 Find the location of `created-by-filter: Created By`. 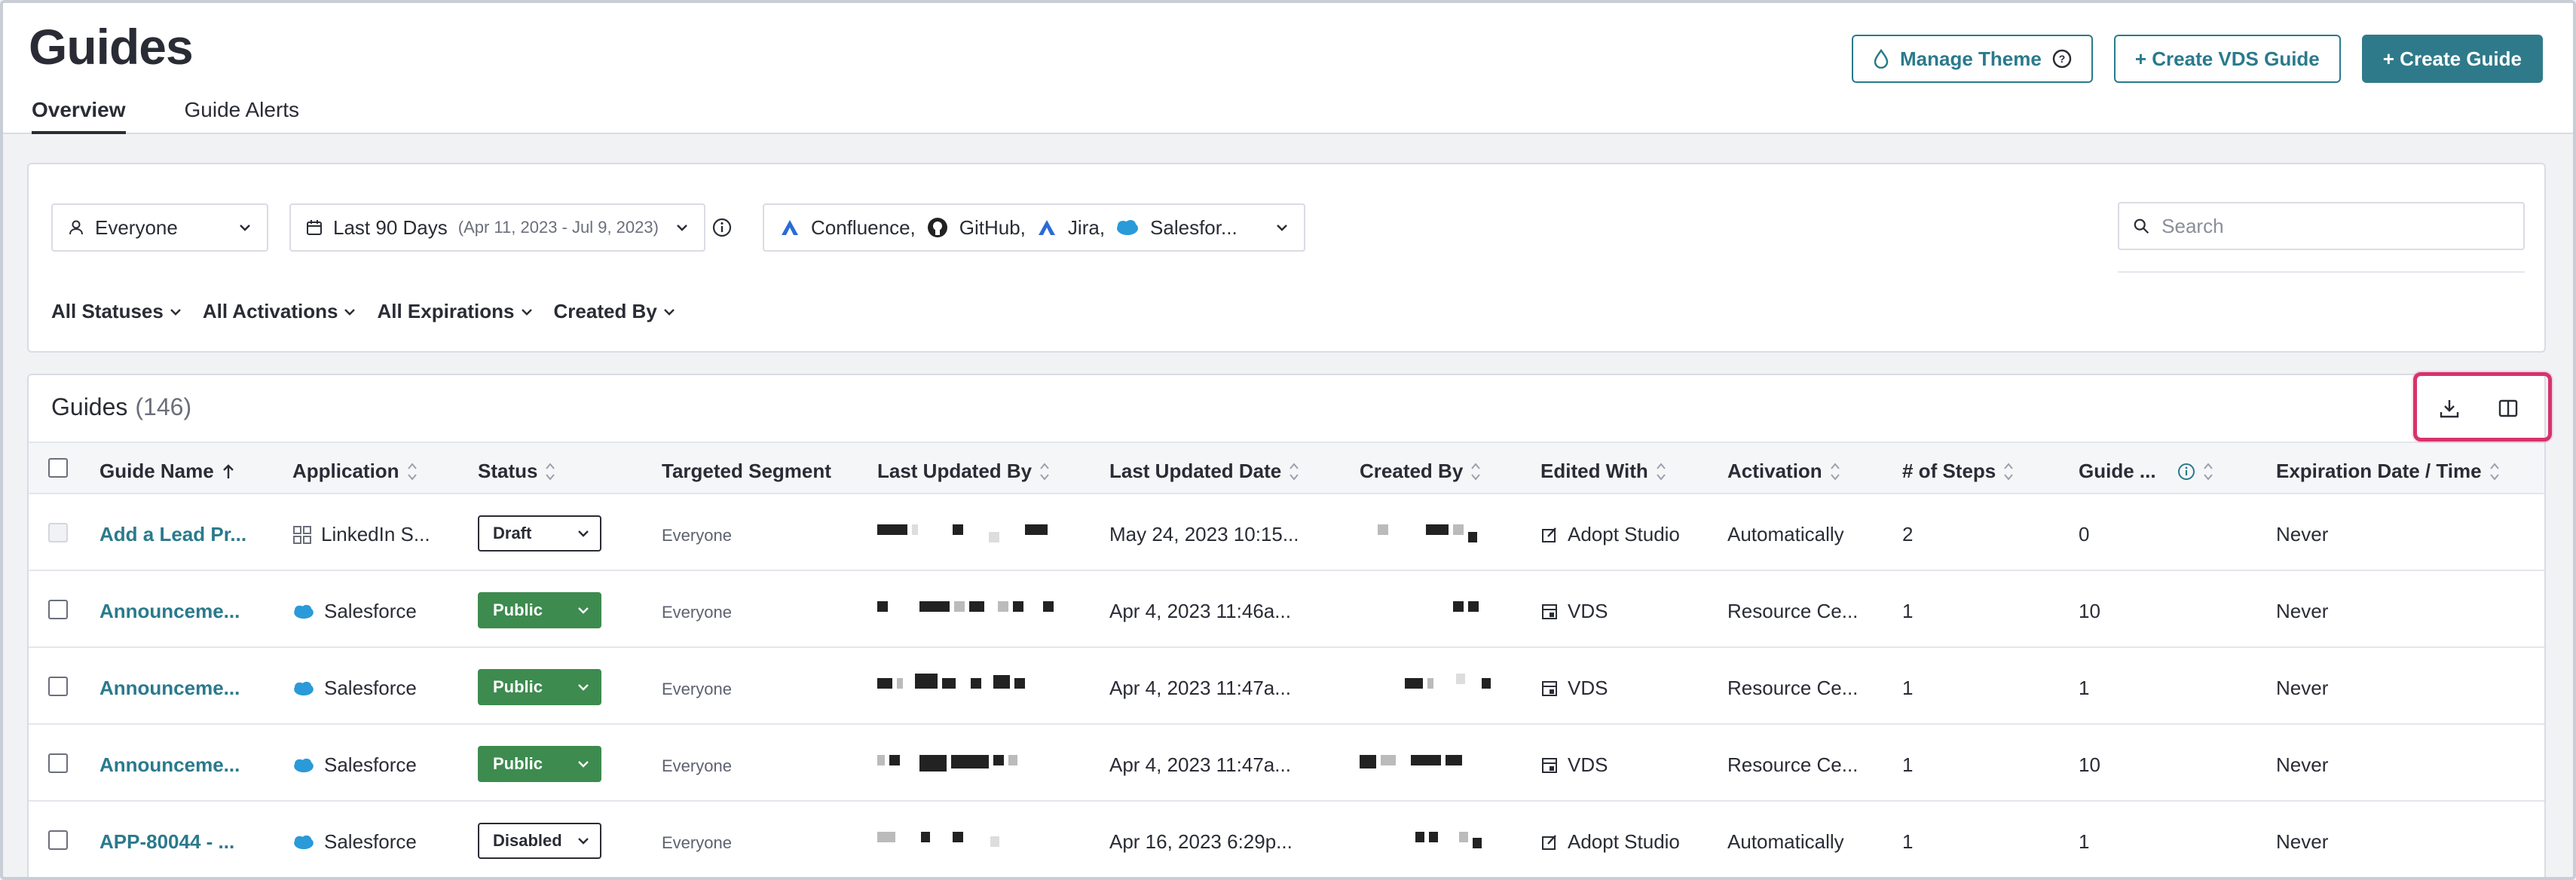

created-by-filter: Created By is located at coordinates (615, 312).